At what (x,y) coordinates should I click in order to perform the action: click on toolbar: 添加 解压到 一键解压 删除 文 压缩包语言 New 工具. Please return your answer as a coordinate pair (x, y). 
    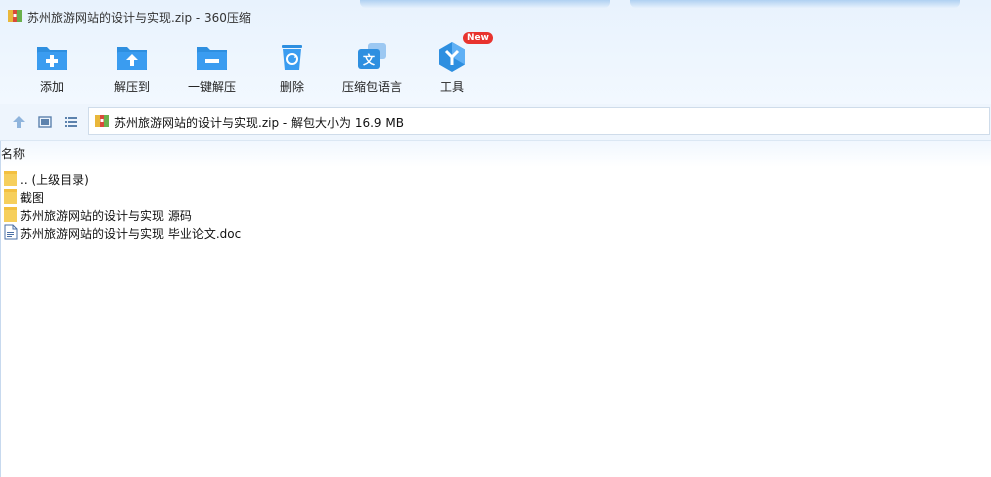
    Looking at the image, I should click on (495, 65).